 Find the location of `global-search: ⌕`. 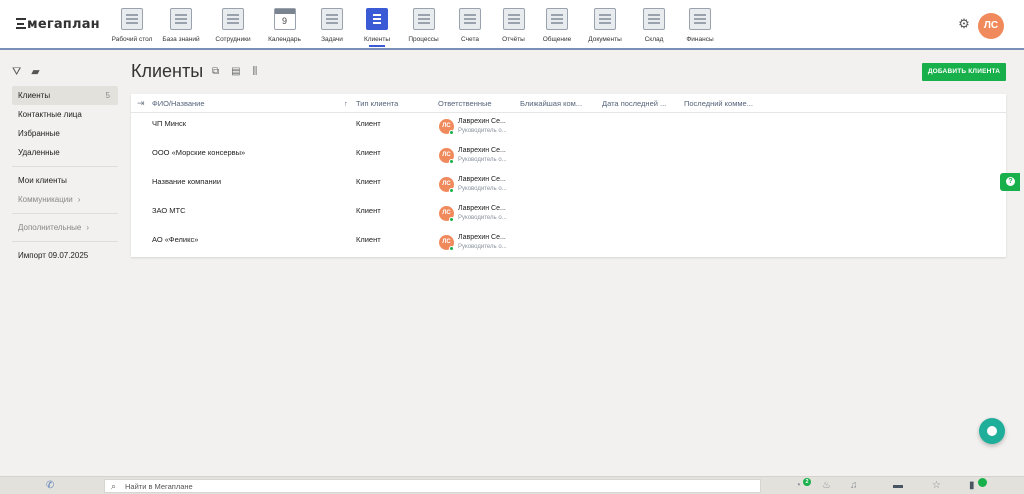

global-search: ⌕ is located at coordinates (432, 486).